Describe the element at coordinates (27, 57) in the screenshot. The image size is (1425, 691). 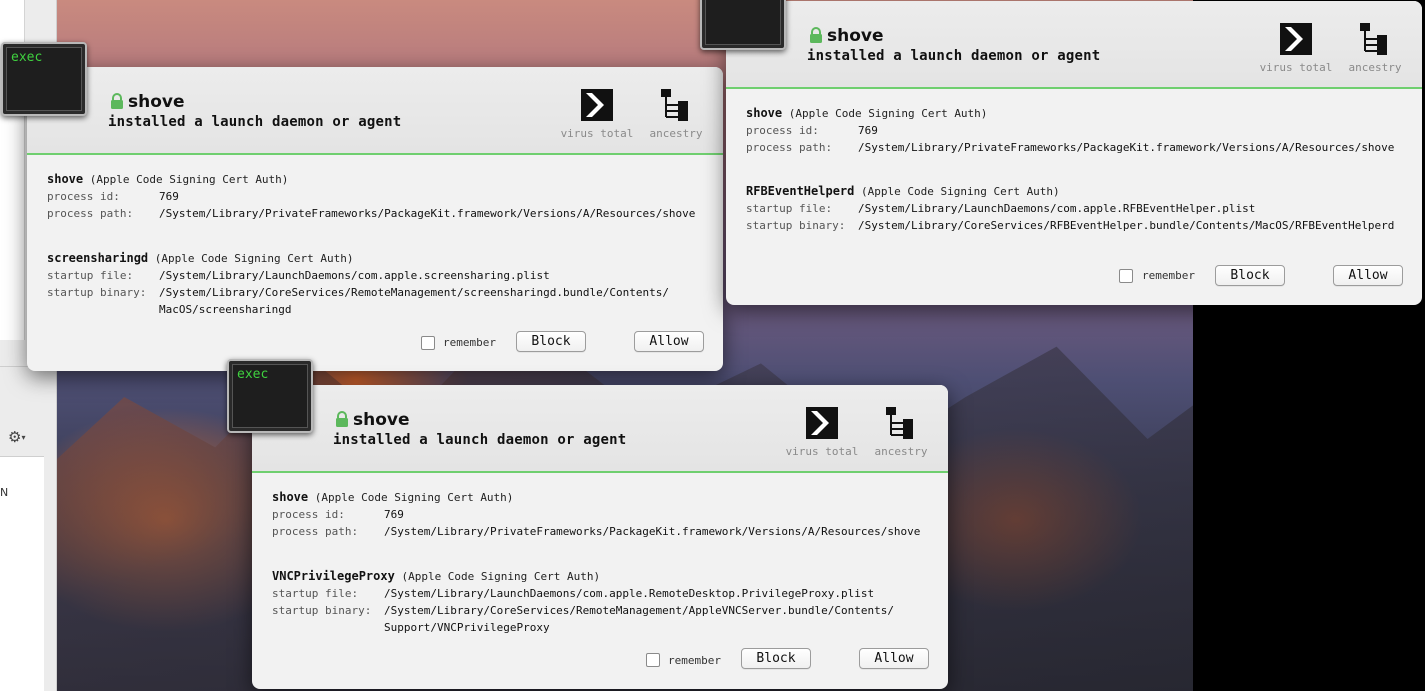
I see `exec-label: exec` at that location.